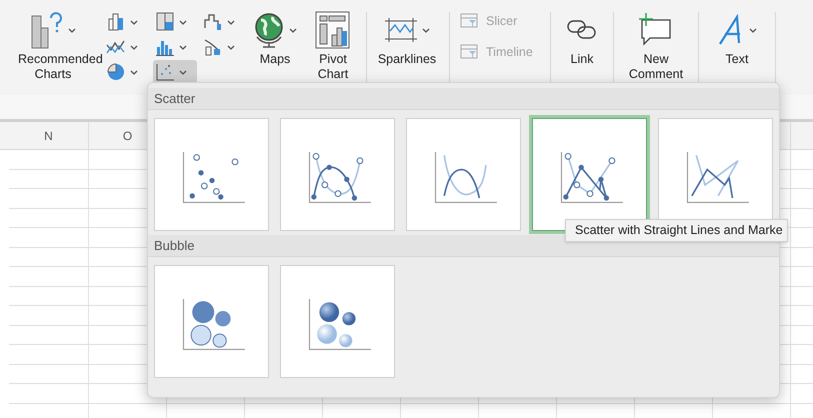  Describe the element at coordinates (737, 37) in the screenshot. I see `text-button: Text` at that location.